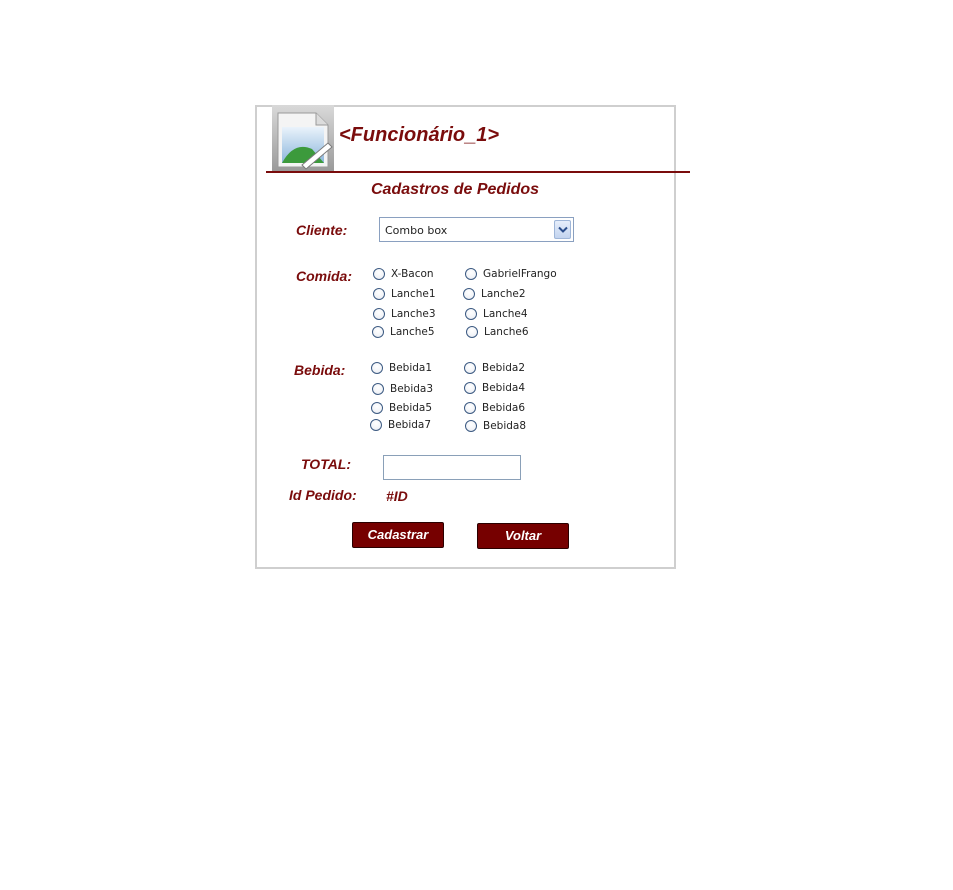 Image resolution: width=953 pixels, height=890 pixels. I want to click on radio-label: Bebida5, so click(411, 408).